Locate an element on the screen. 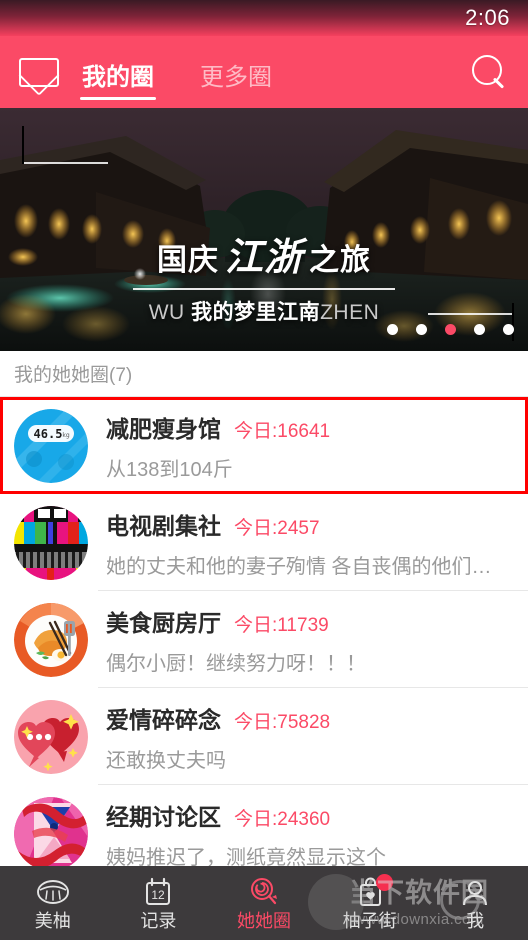 Image resolution: width=528 pixels, height=940 pixels. hourglass-icon is located at coordinates (51, 833).